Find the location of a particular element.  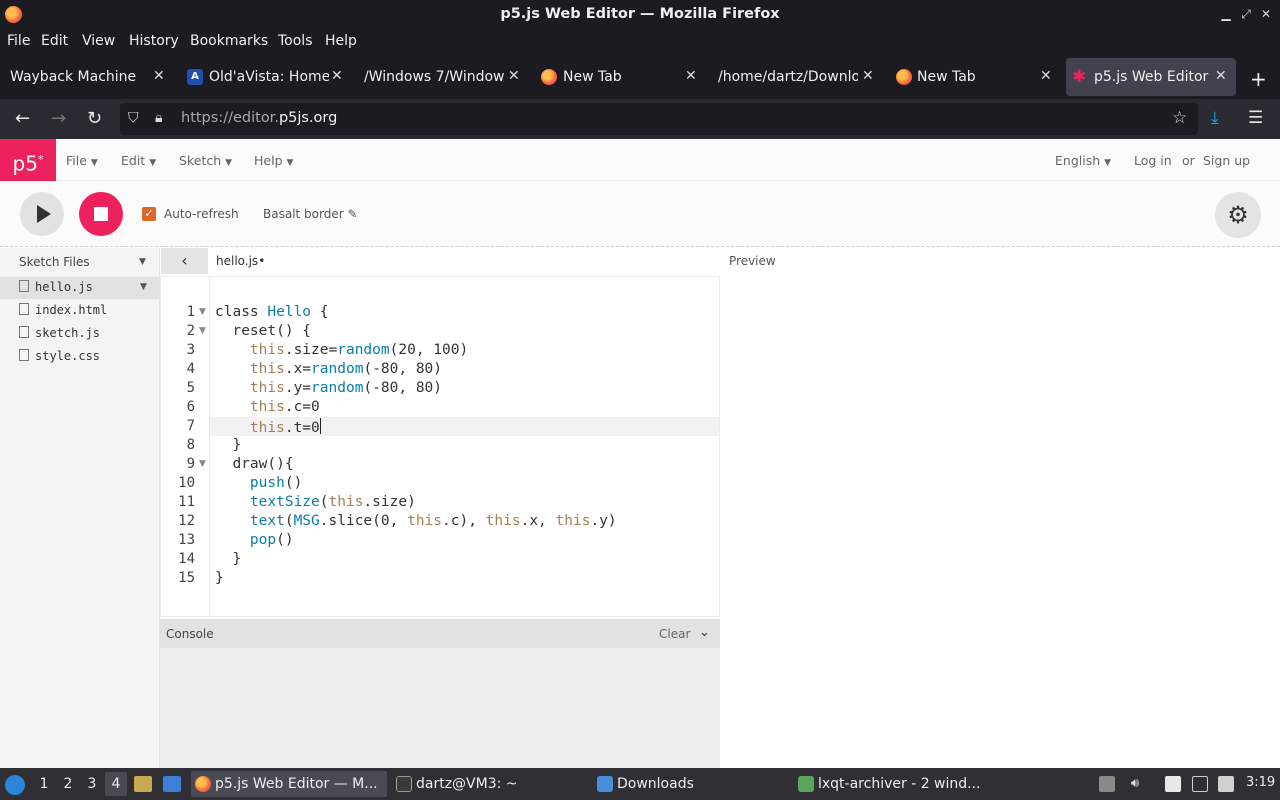

menu-tools: Tools is located at coordinates (295, 41).